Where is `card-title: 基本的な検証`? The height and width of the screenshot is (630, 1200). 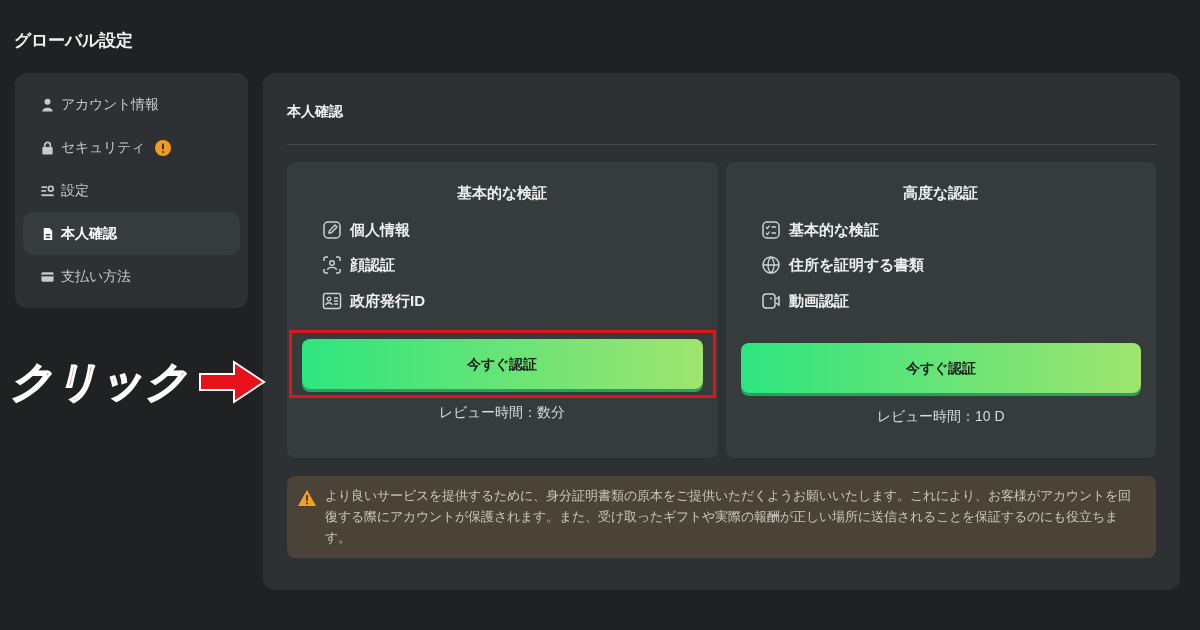
card-title: 基本的な検証 is located at coordinates (502, 193).